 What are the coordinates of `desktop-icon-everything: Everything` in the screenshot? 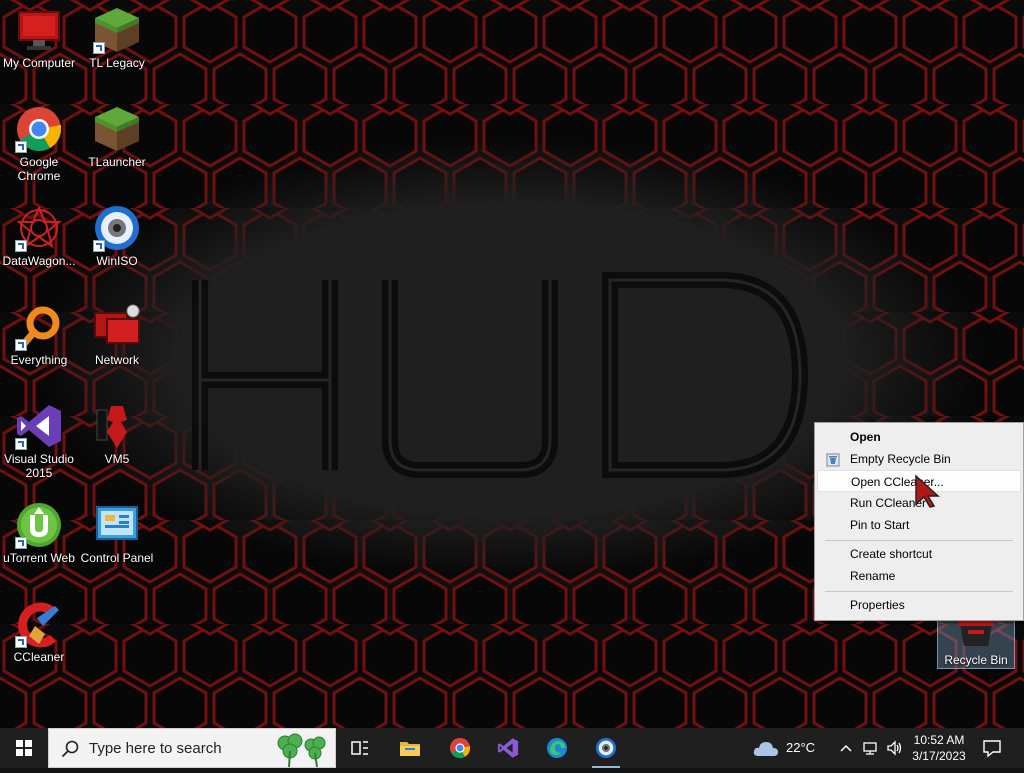 It's located at (39, 345).